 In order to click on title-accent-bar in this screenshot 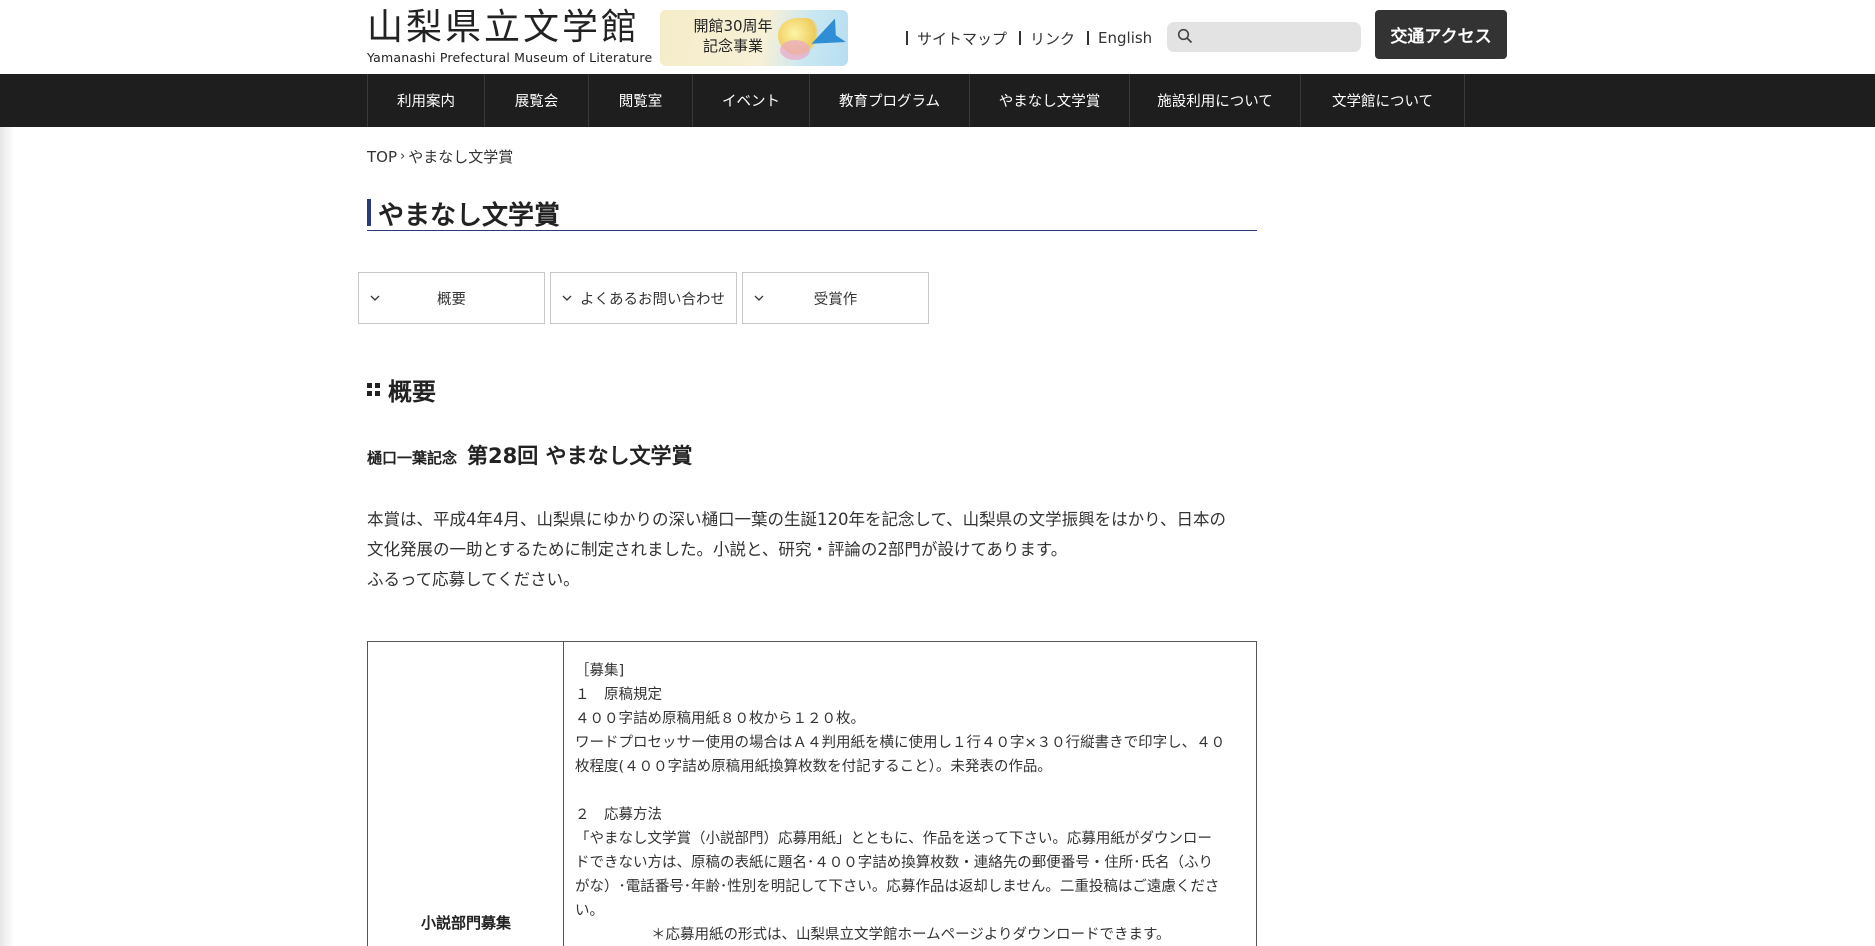, I will do `click(369, 212)`.